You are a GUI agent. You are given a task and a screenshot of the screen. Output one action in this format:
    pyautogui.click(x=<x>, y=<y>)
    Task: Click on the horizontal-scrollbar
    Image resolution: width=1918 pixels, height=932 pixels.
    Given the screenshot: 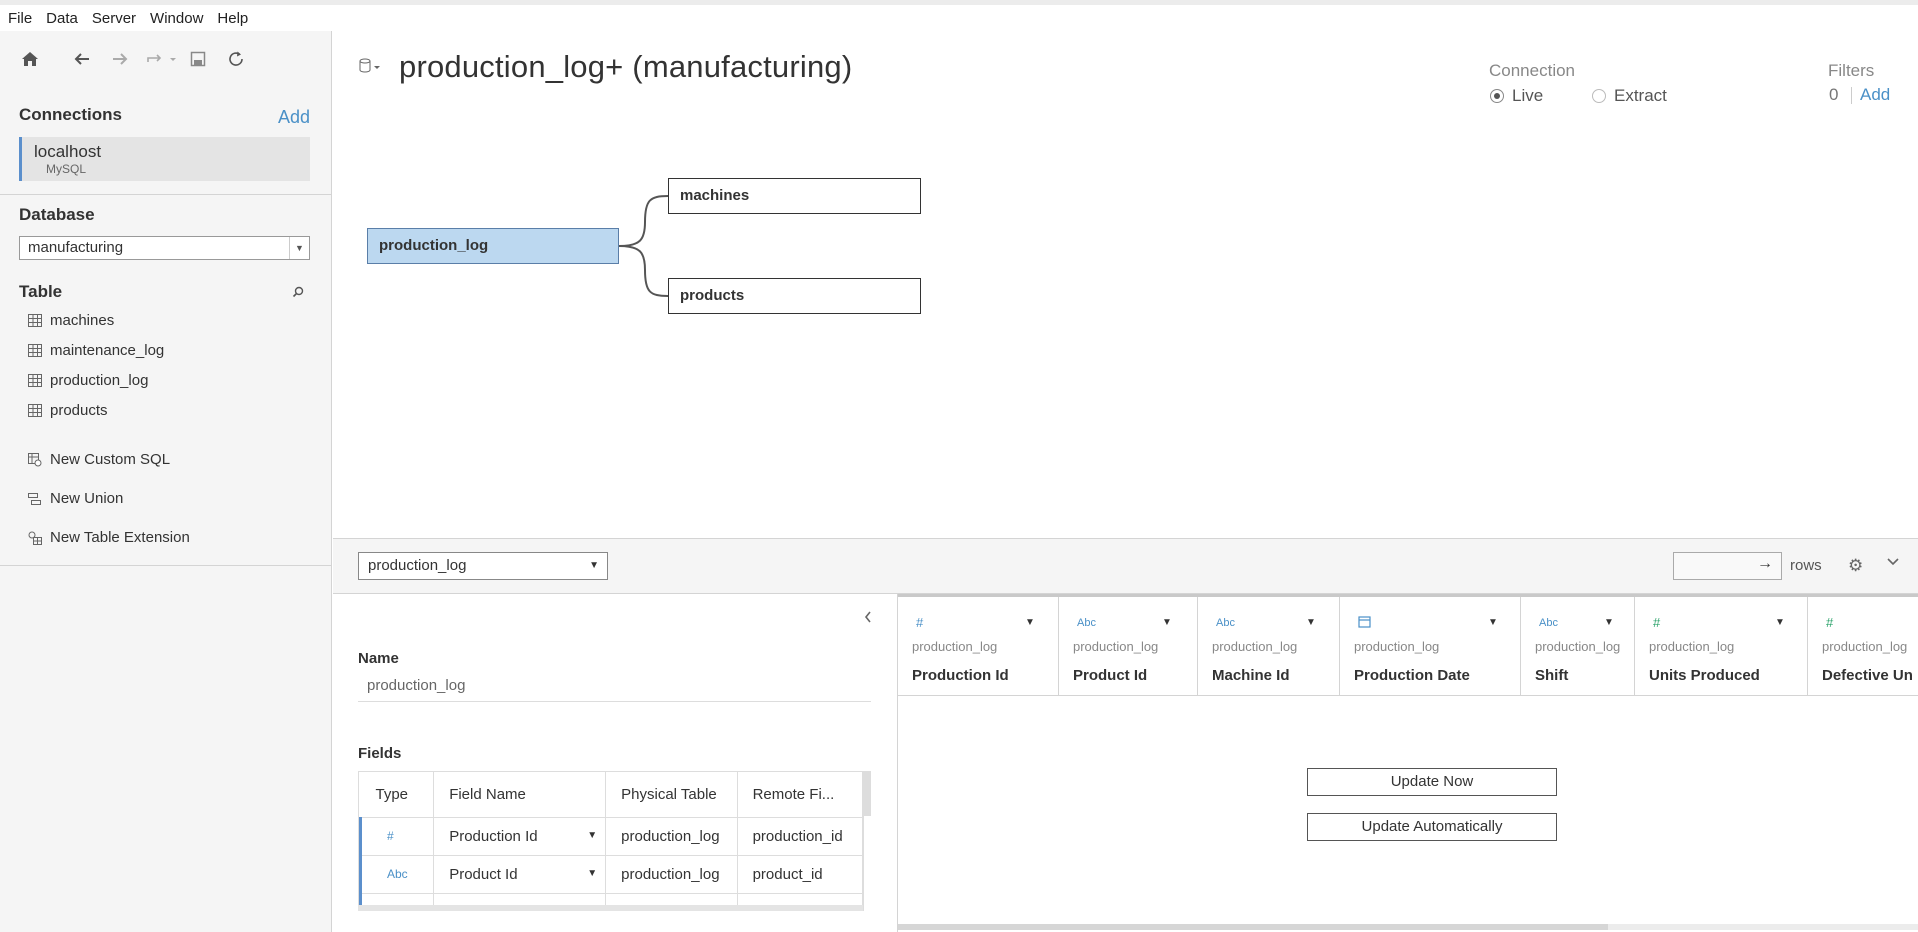 What is the action you would take?
    pyautogui.click(x=610, y=908)
    